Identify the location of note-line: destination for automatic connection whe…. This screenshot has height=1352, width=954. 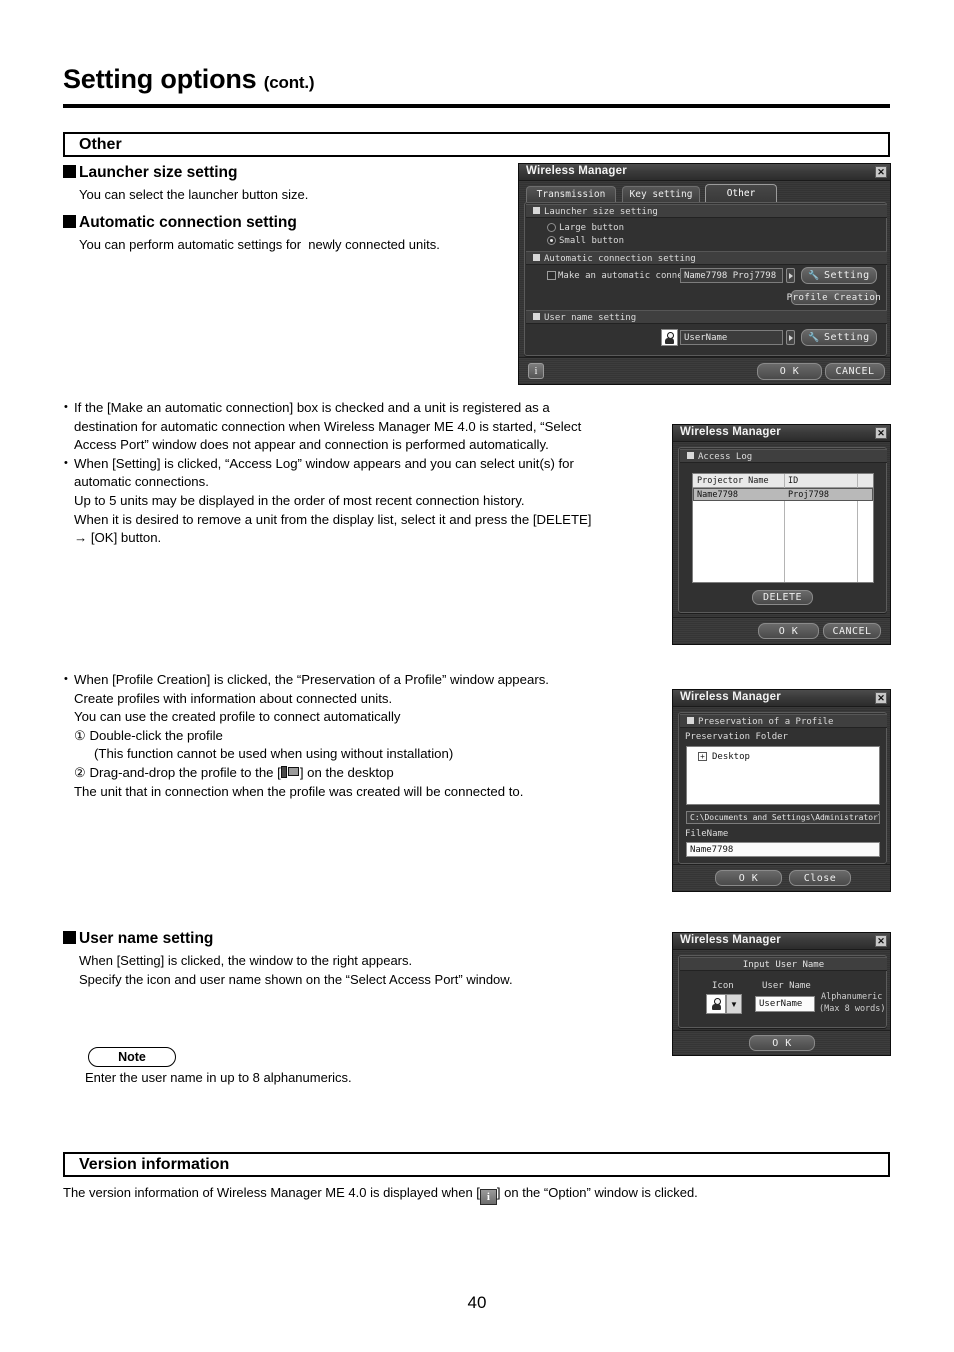
(328, 426).